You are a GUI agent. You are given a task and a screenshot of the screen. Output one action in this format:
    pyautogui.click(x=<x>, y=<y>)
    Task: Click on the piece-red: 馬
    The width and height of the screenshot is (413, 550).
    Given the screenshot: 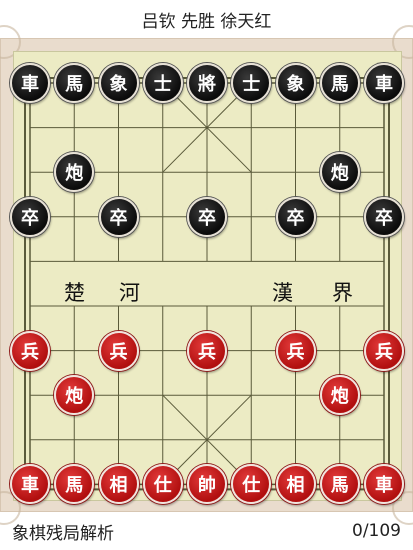 What is the action you would take?
    pyautogui.click(x=339, y=484)
    